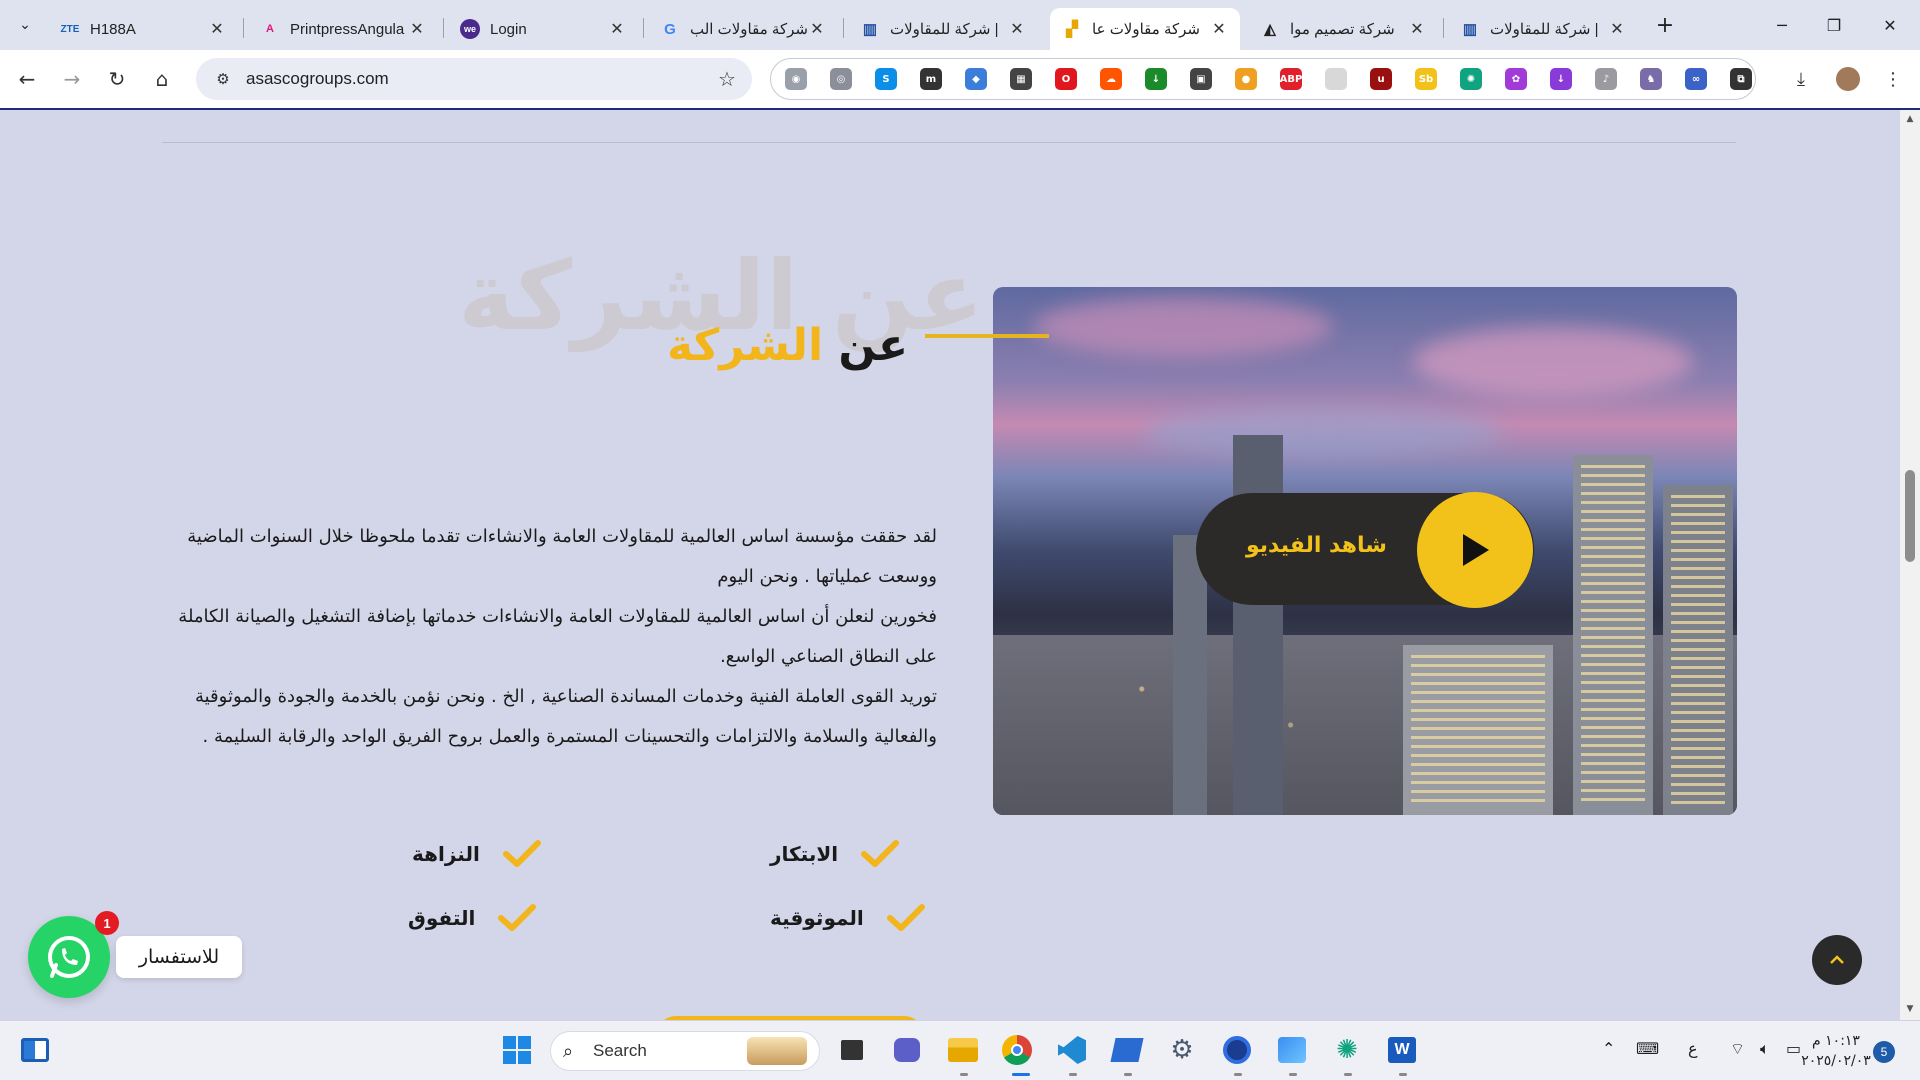 This screenshot has width=1920, height=1080. What do you see at coordinates (223, 79) in the screenshot?
I see `site-info-icon: ⚙` at bounding box center [223, 79].